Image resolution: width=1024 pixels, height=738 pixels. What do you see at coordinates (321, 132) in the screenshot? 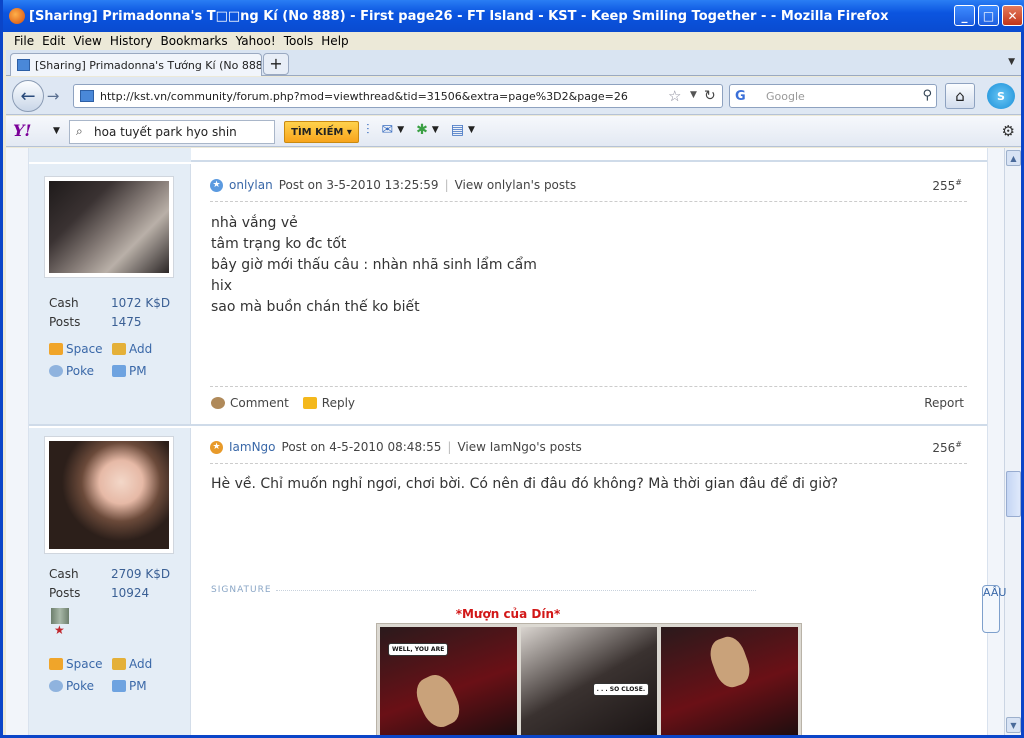
I see `yahoo-search-button: TÌM KIẾM ▾` at bounding box center [321, 132].